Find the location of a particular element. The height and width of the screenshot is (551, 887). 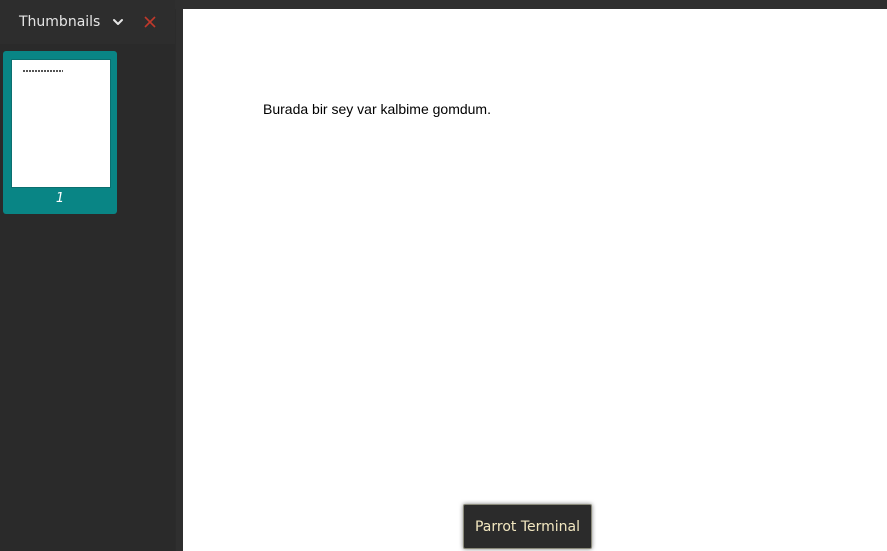

sidebar-header: Thumbnails is located at coordinates (87, 22).